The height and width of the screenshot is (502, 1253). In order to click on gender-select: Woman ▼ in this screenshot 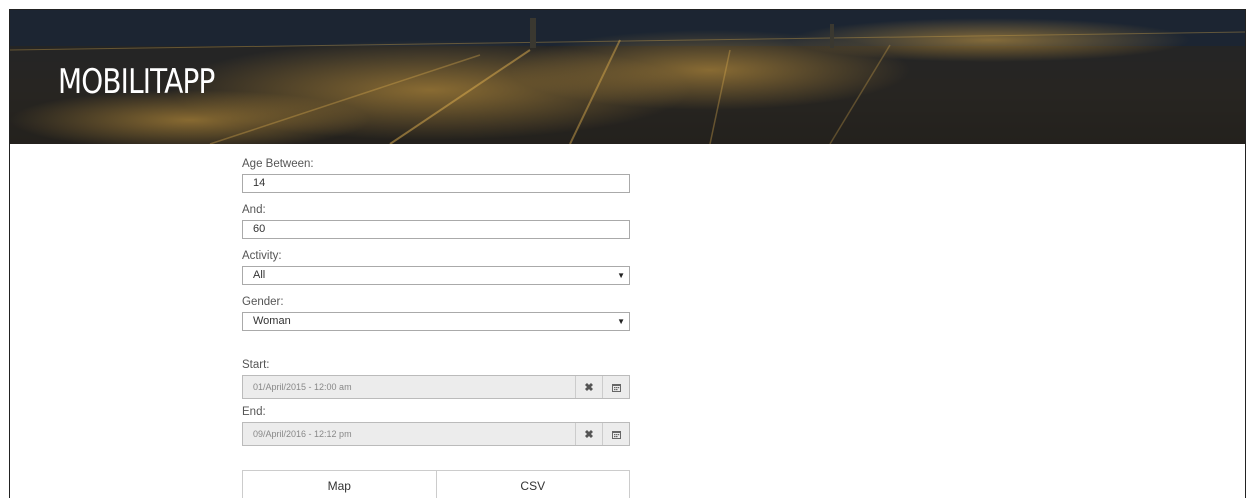, I will do `click(436, 321)`.